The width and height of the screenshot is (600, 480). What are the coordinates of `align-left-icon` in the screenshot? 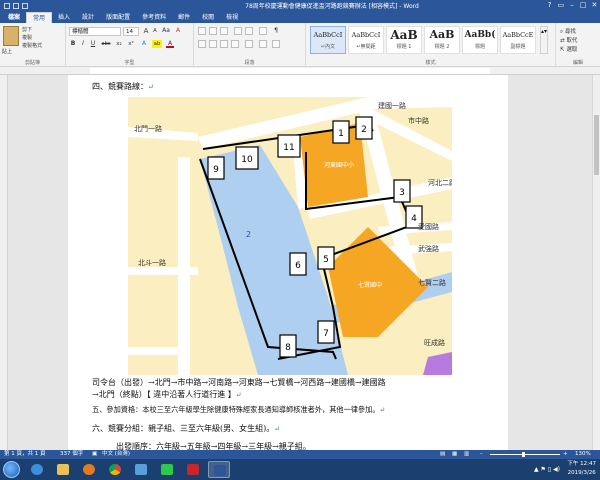 It's located at (202, 44).